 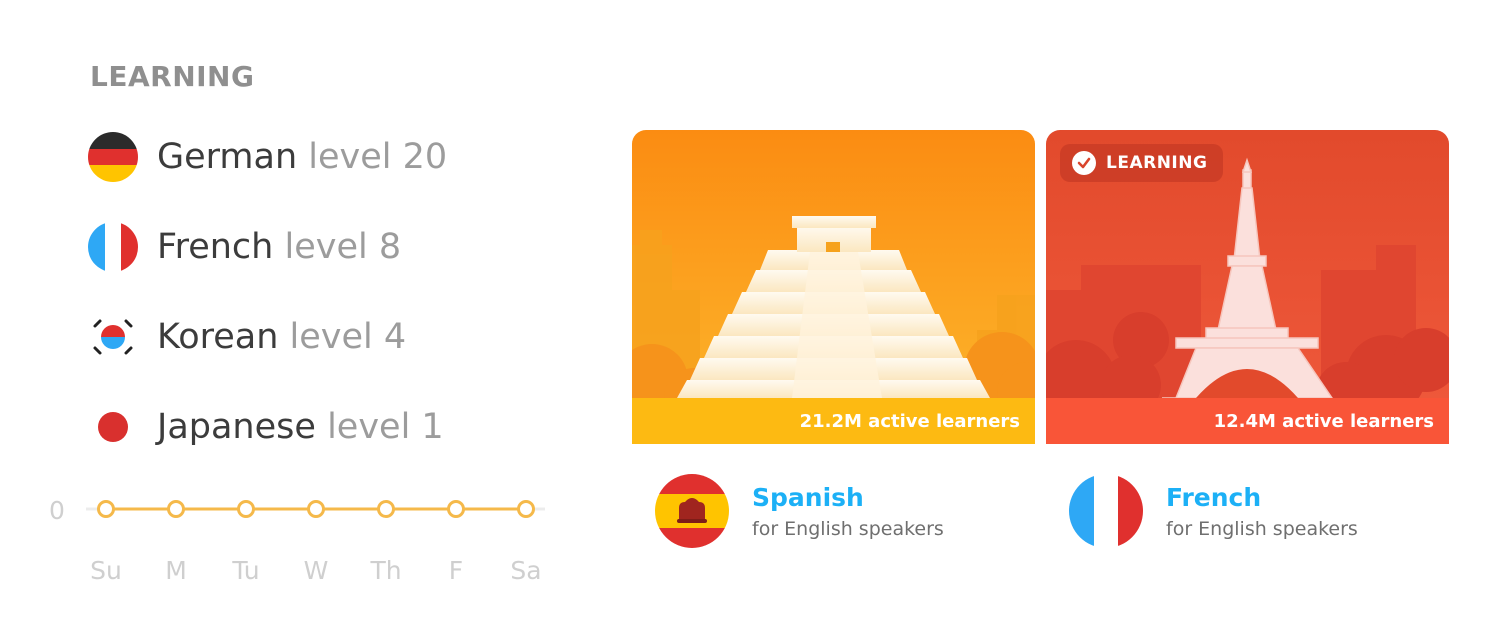 I want to click on language-item-french: French level 8, so click(x=244, y=247).